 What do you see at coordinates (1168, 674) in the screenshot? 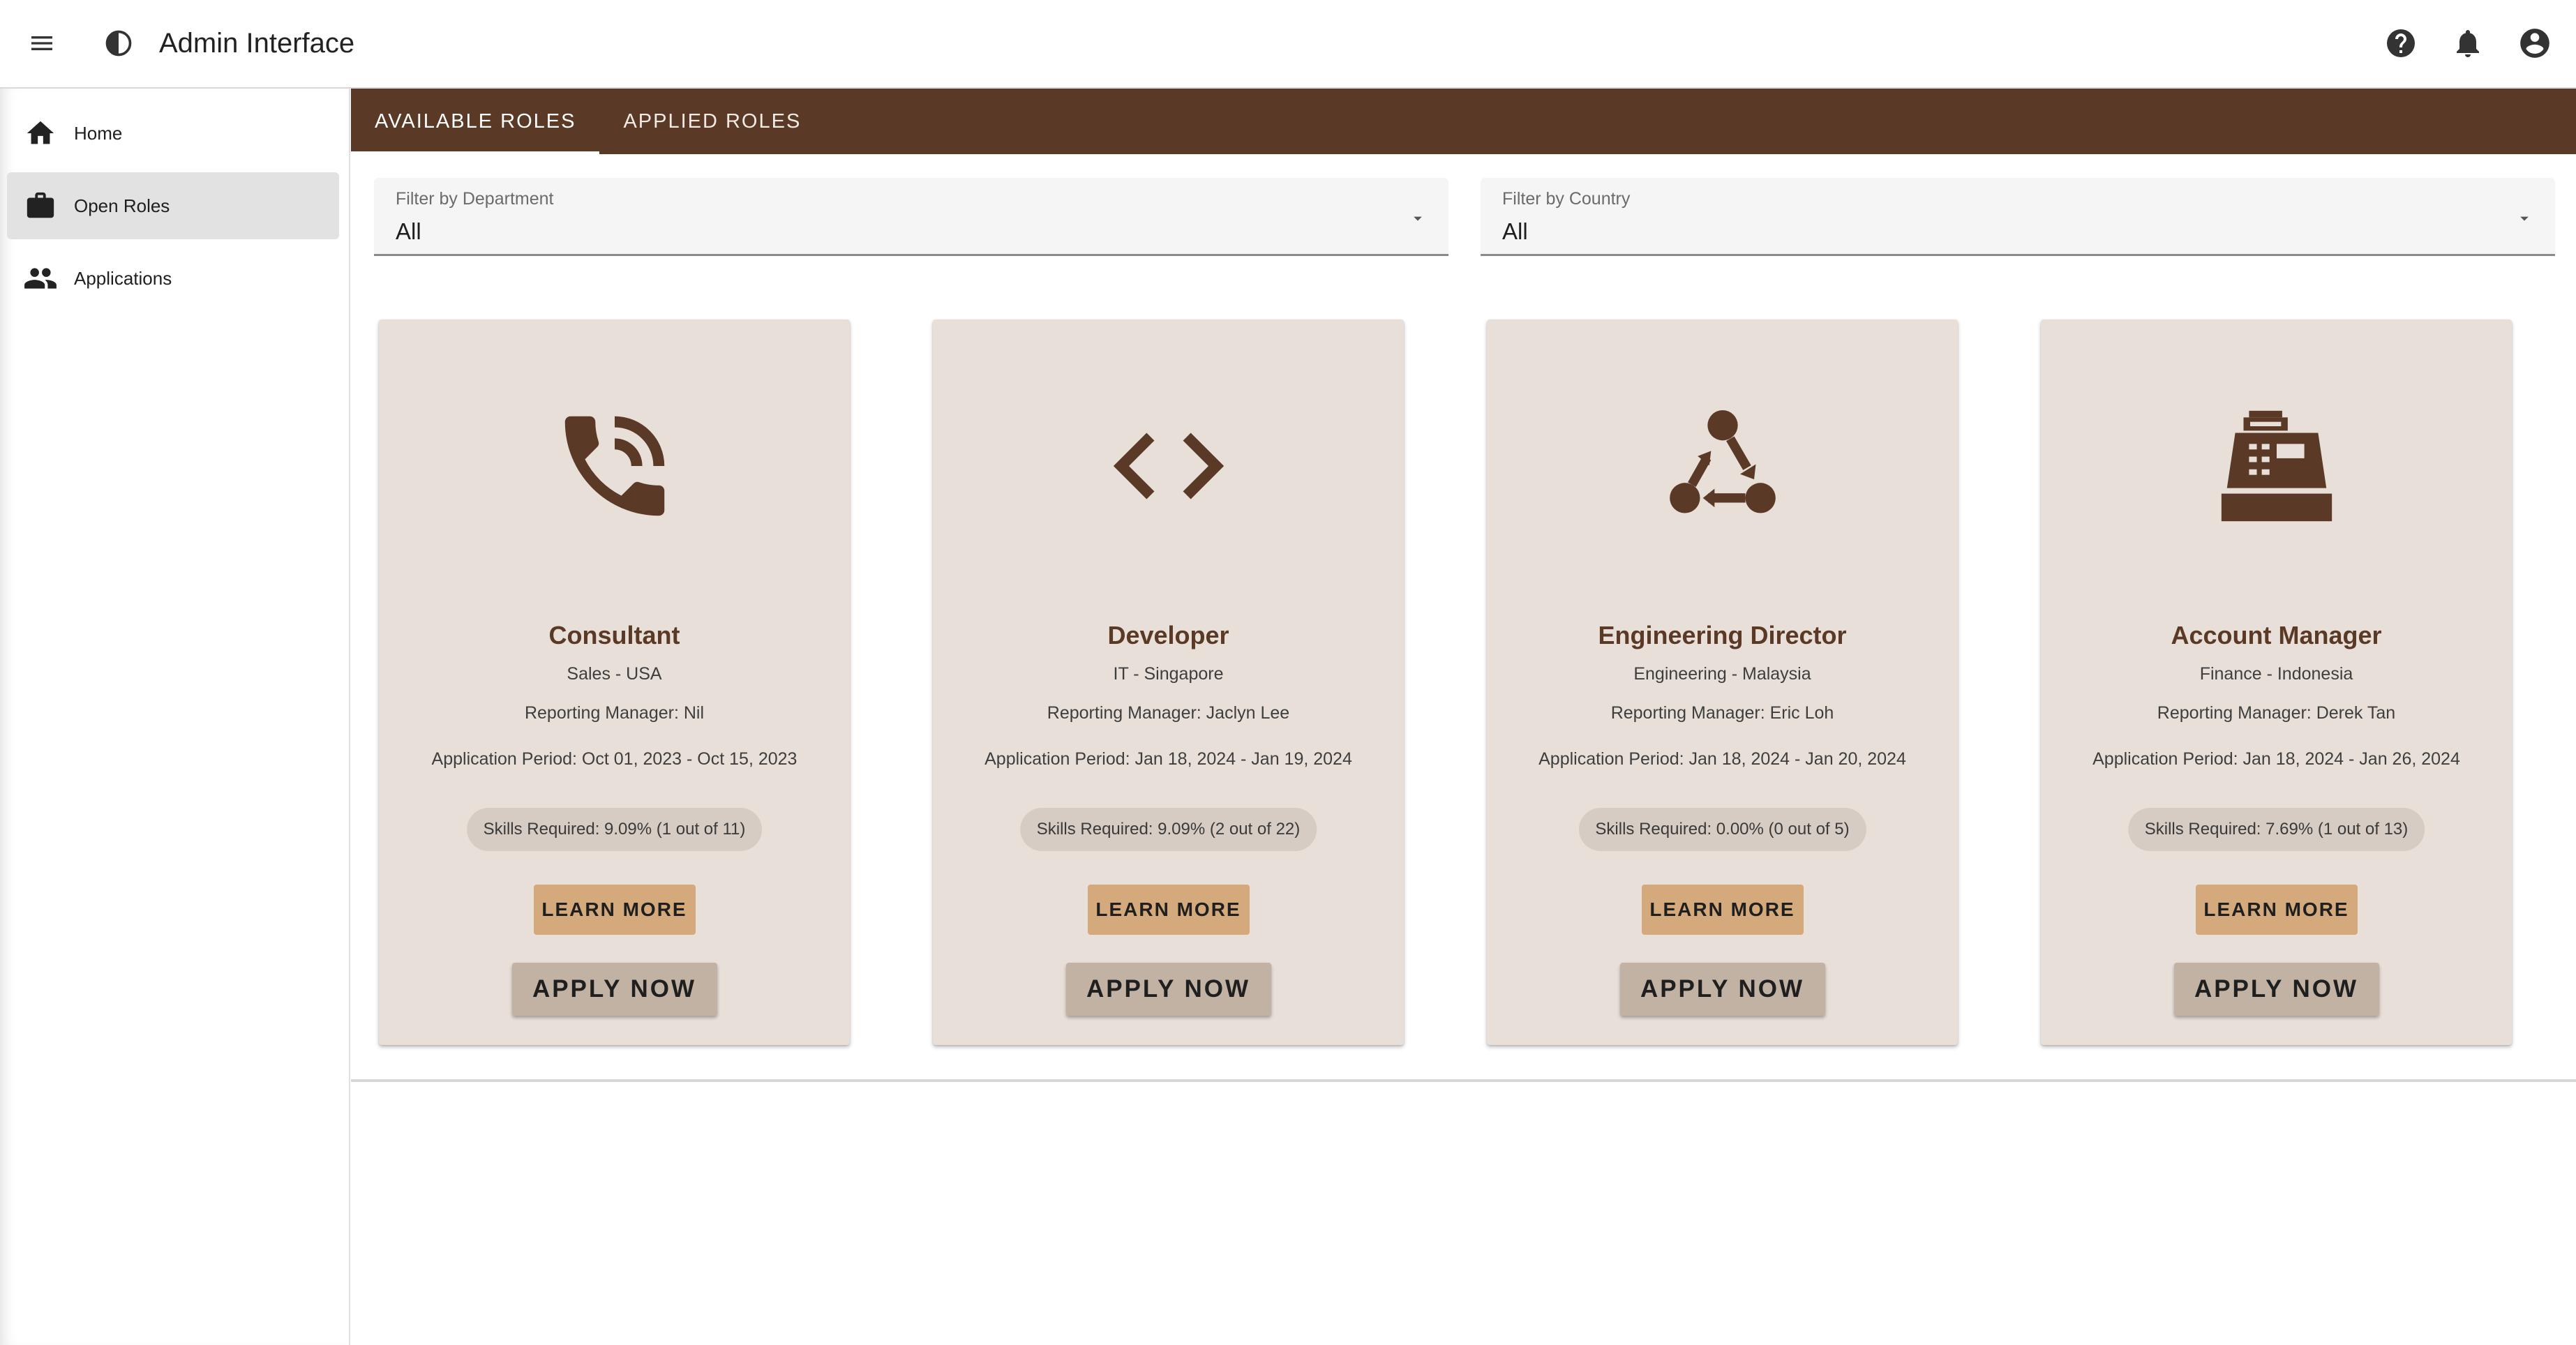
I see `role-department-country: IT - Singapore` at bounding box center [1168, 674].